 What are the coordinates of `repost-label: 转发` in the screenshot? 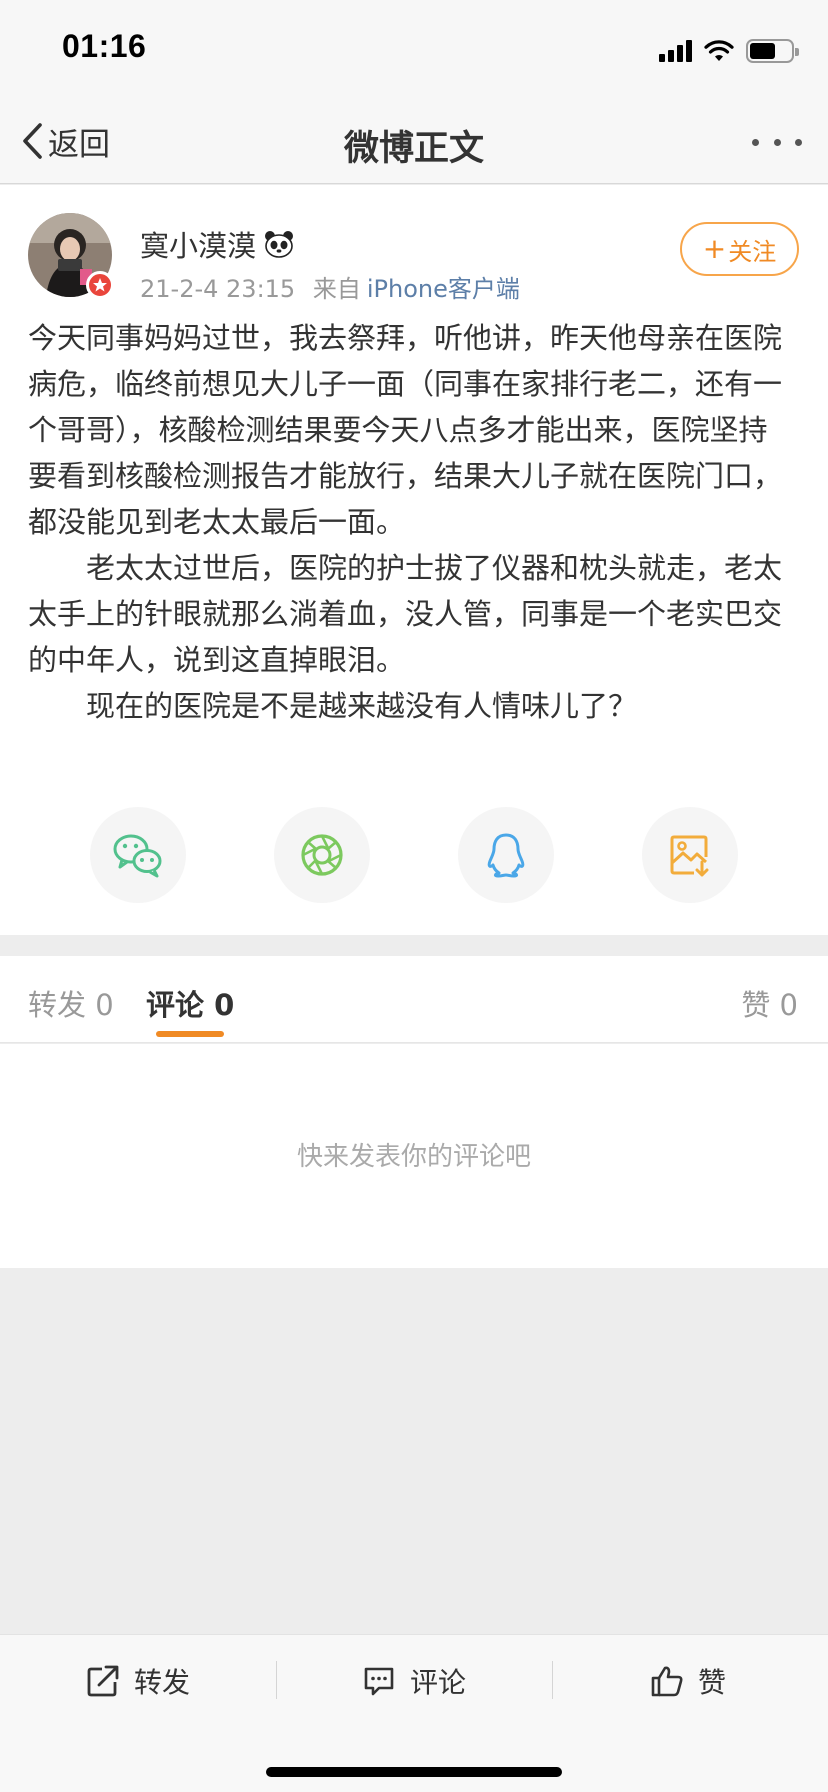 It's located at (162, 1682).